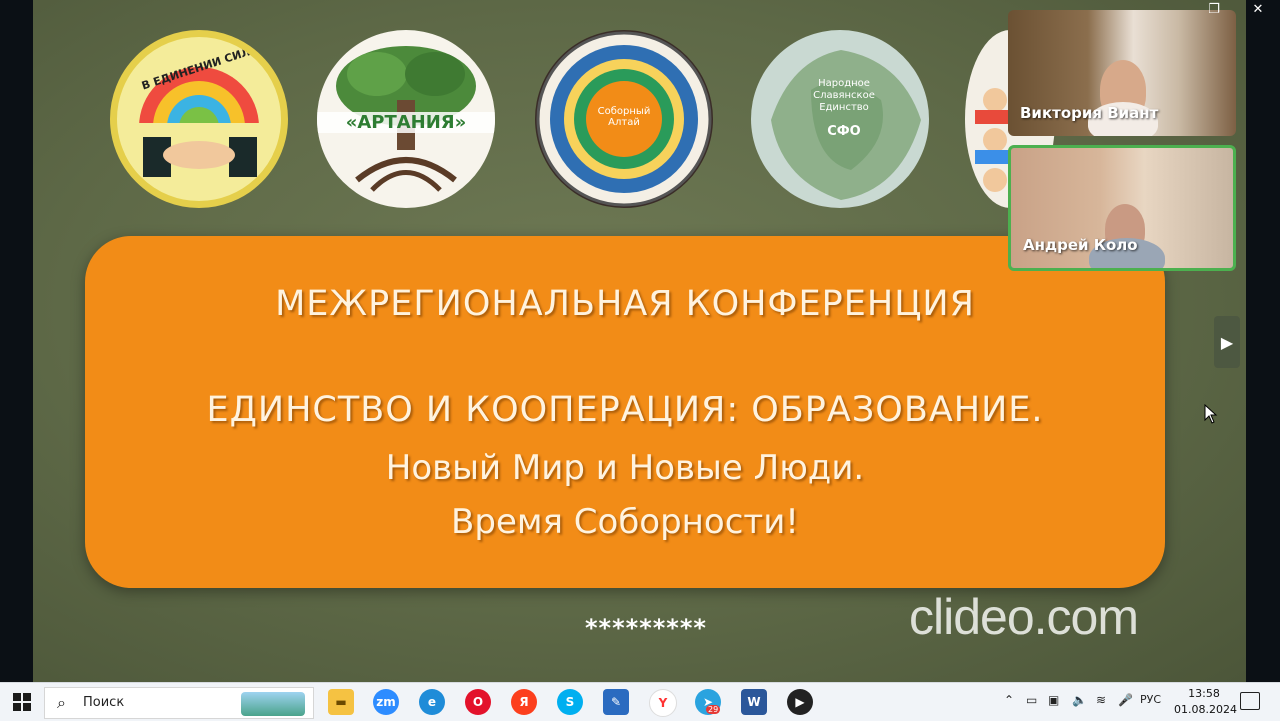  I want to click on banner-line2: ЕДИНСТВО И КООПЕРАЦИЯ: ОБРАЗОВАНИЕ., so click(625, 410).